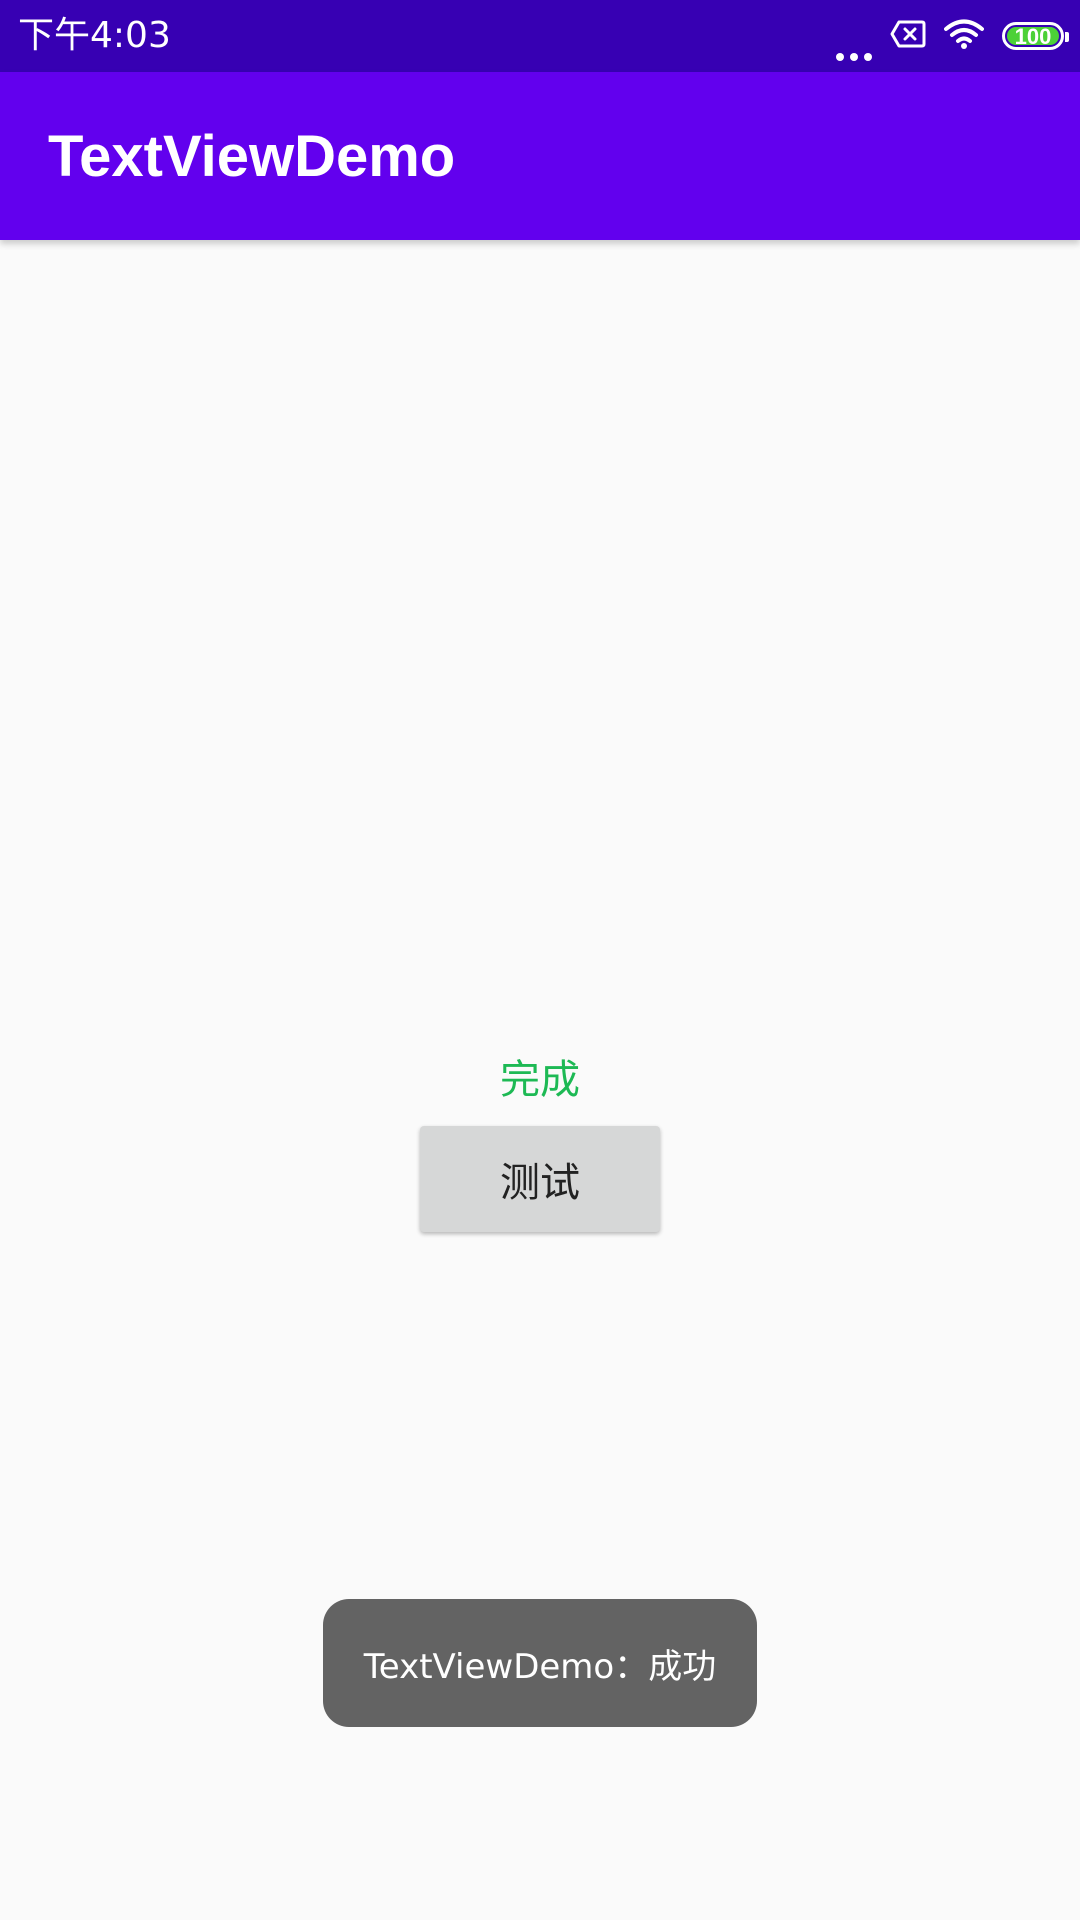 The image size is (1080, 1920). What do you see at coordinates (540, 36) in the screenshot?
I see `status-bar: 下午4:03 100` at bounding box center [540, 36].